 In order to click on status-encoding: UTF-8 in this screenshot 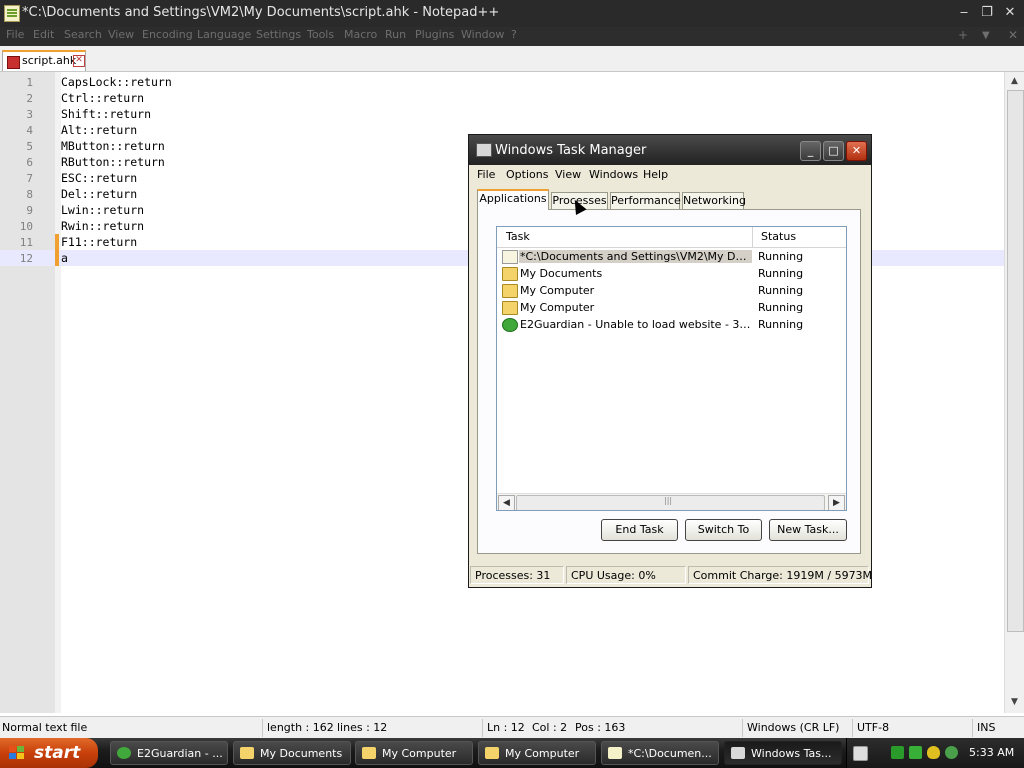, I will do `click(873, 727)`.